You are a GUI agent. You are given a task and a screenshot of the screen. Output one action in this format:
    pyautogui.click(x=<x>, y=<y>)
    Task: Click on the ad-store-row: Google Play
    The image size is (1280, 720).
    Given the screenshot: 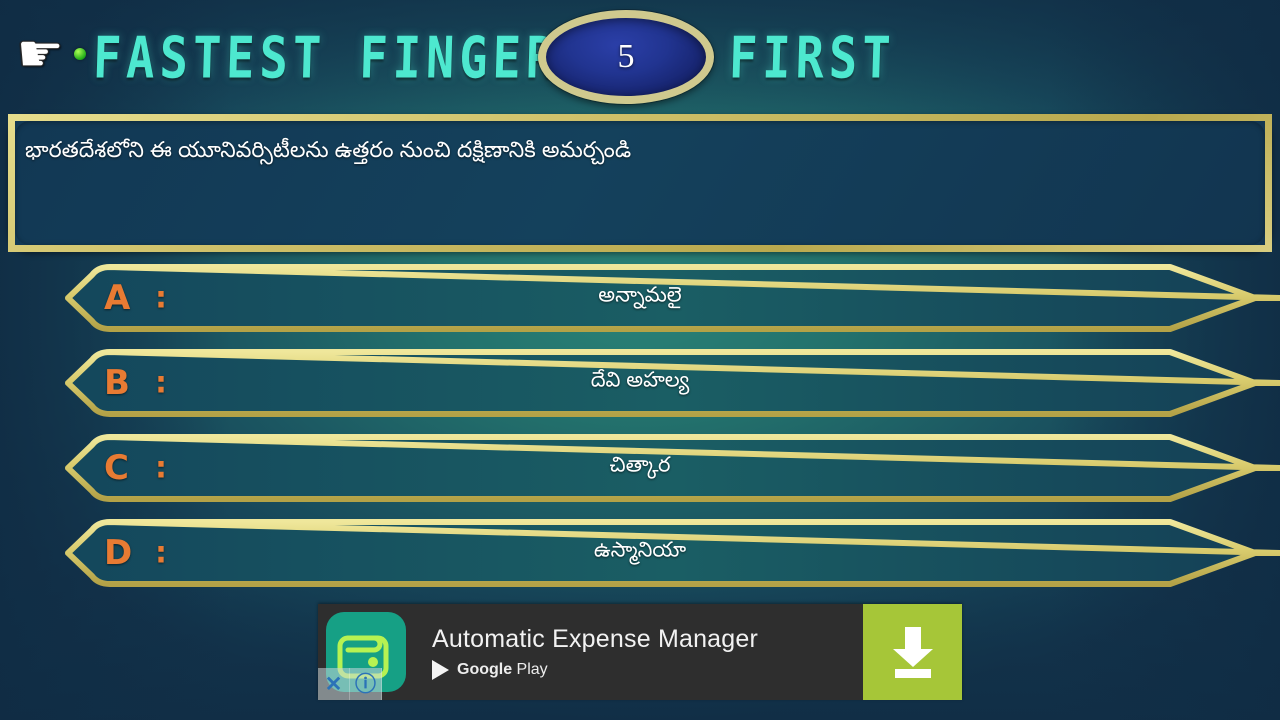 What is the action you would take?
    pyautogui.click(x=647, y=669)
    